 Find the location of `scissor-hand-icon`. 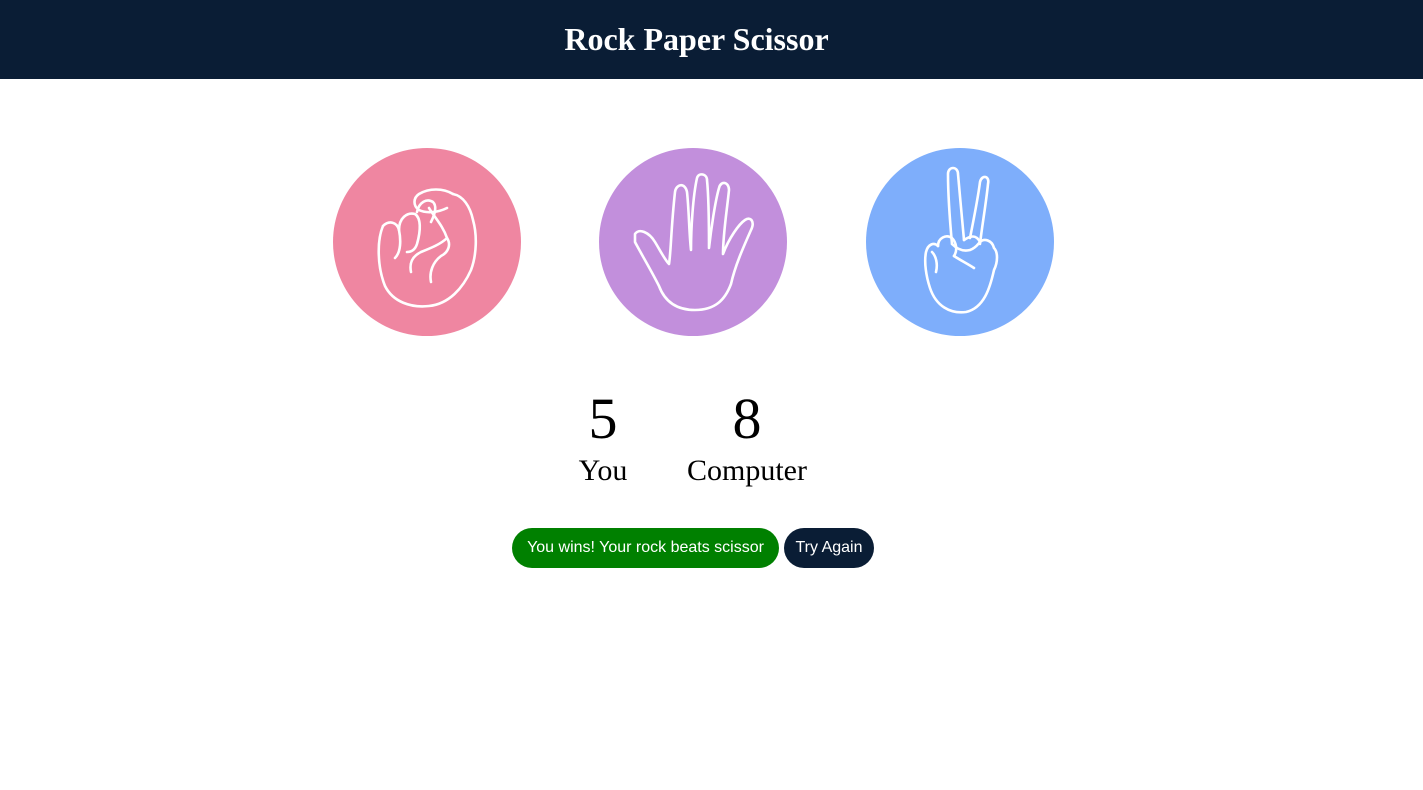

scissor-hand-icon is located at coordinates (960, 242).